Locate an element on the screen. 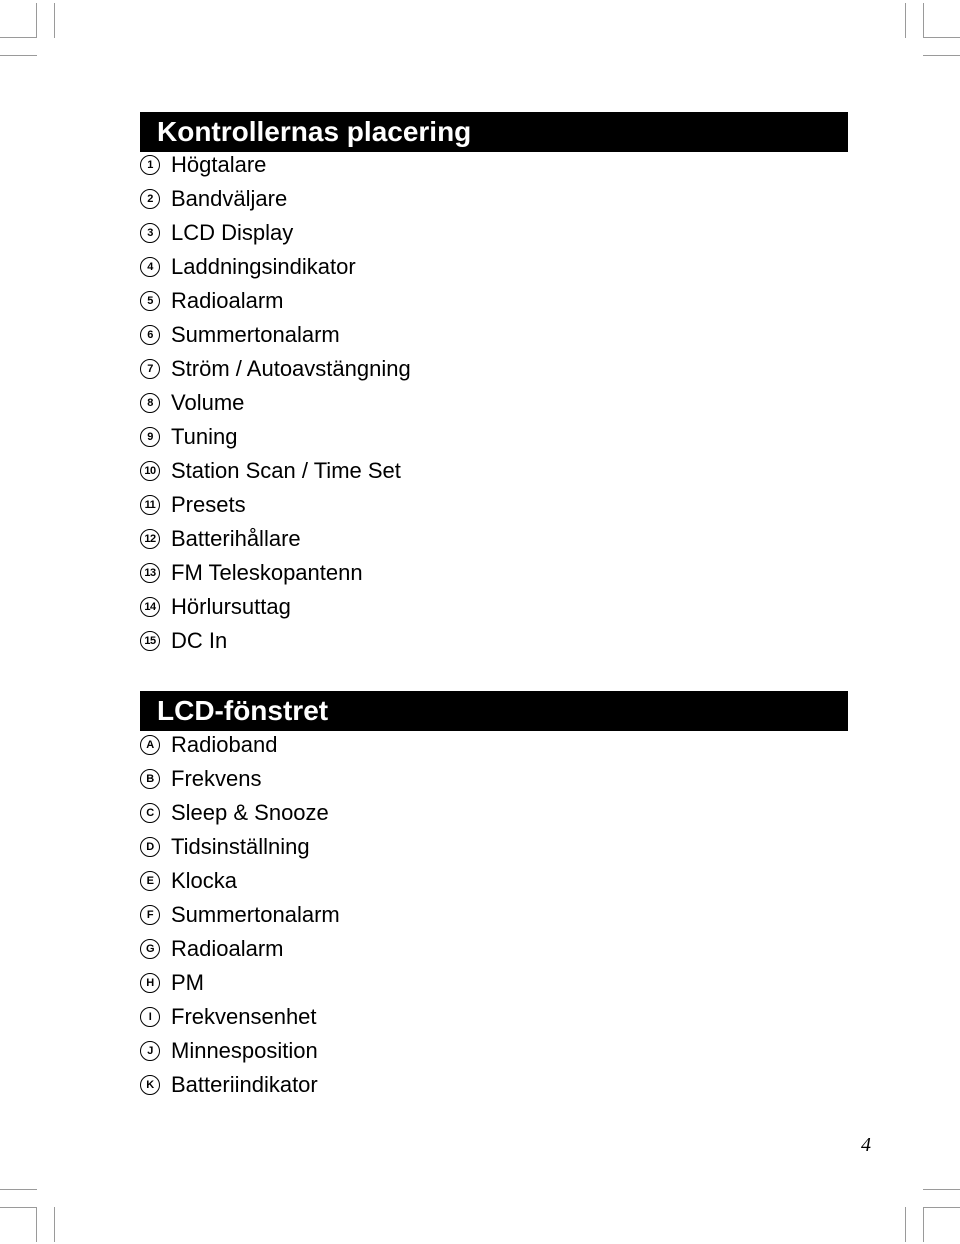 This screenshot has width=960, height=1244. list-item: 2 Bandväljare is located at coordinates (275, 199).